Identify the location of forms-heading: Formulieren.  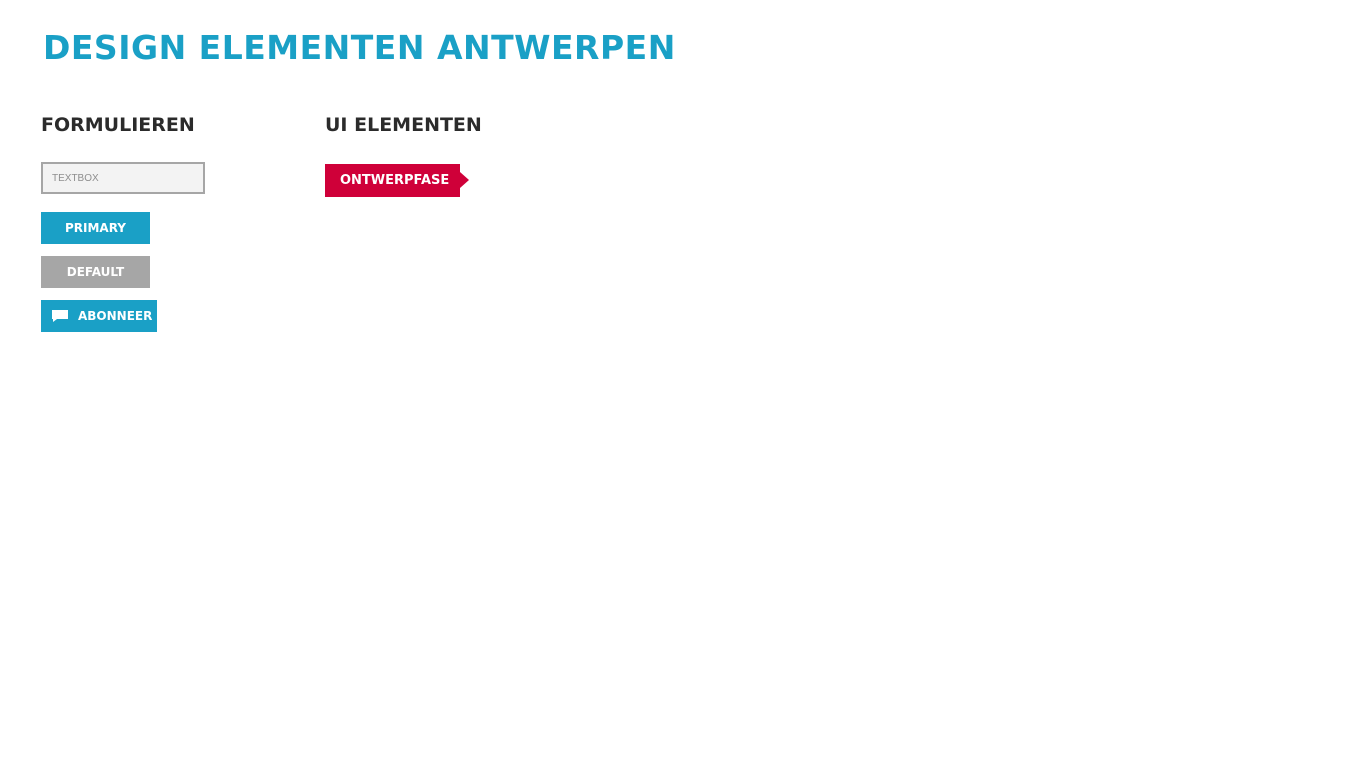
(118, 125).